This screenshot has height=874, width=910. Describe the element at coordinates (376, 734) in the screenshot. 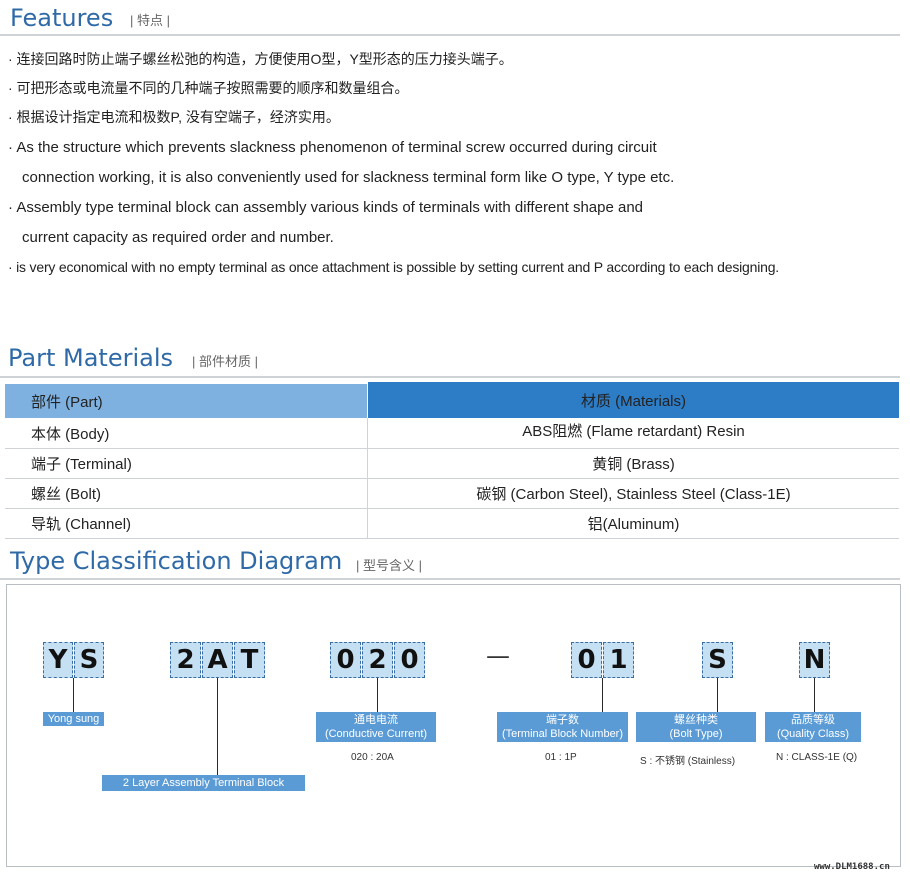

I see `label-current-en: (Conductive Current)` at that location.